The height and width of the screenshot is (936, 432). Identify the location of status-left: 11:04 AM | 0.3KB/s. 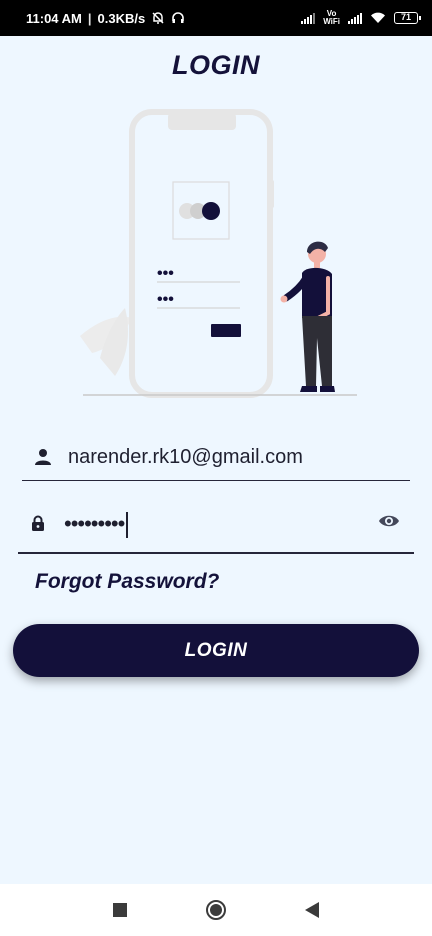
(105, 18).